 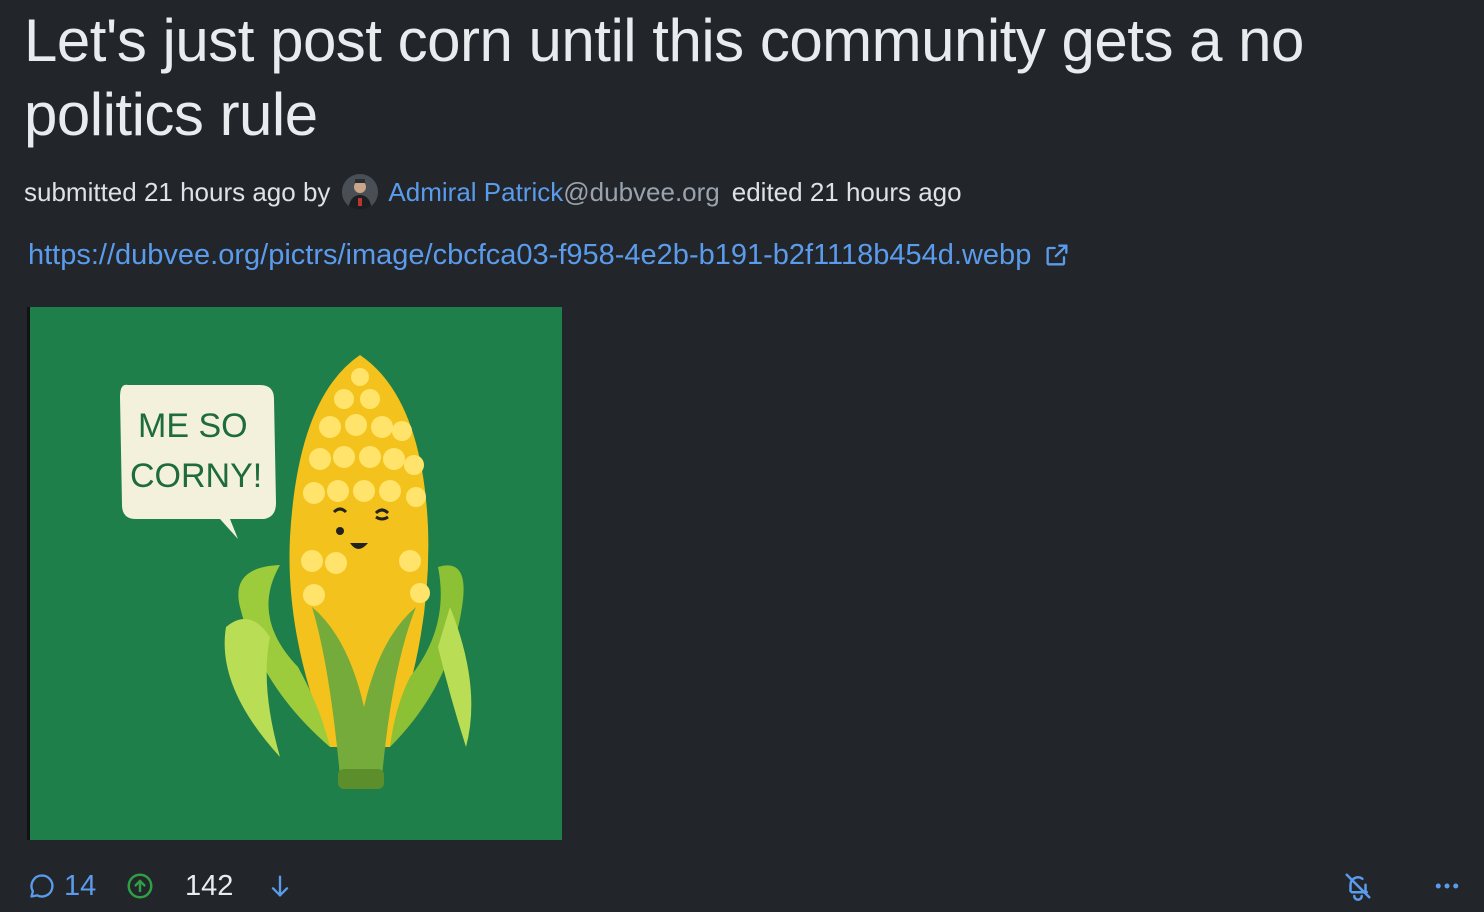 I want to click on author-link: Admiral Patrick, so click(x=475, y=192).